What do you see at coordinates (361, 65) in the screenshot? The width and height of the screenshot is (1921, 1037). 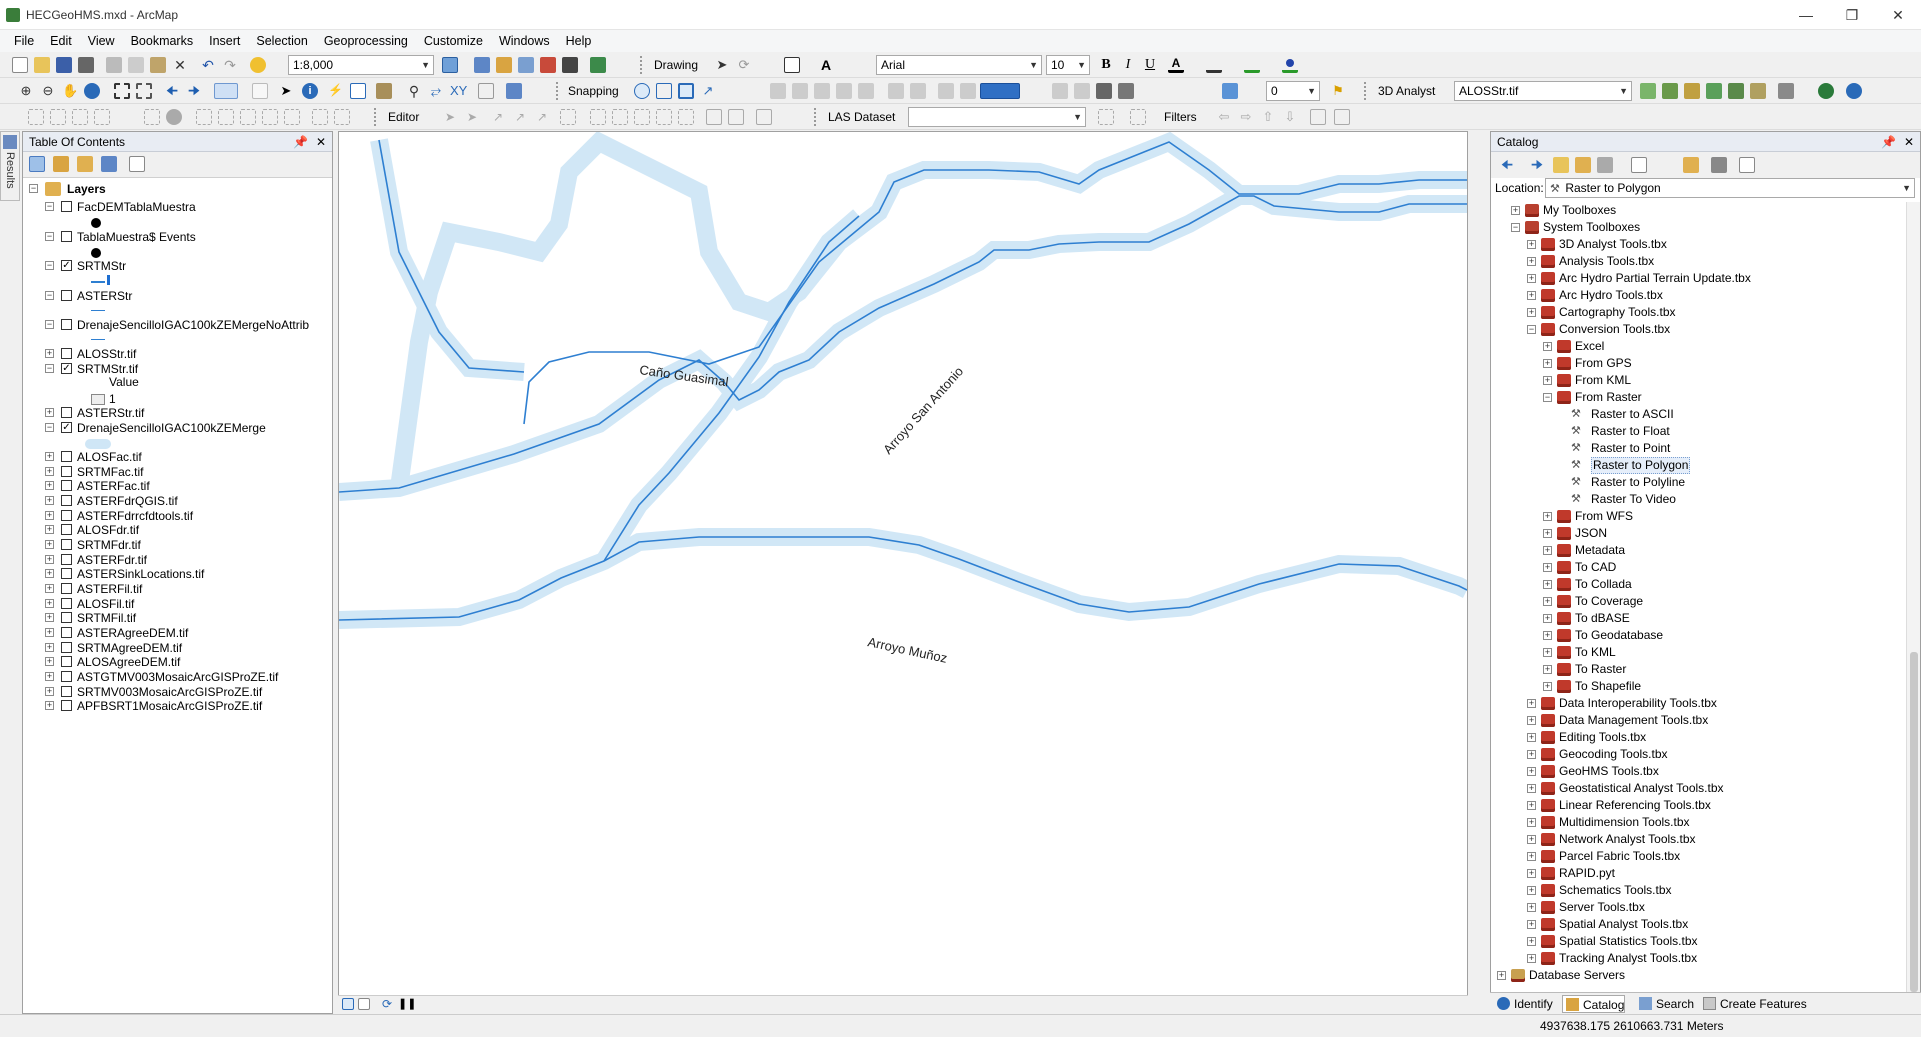 I see `map-scale-combo: 1:8,000 ▼` at bounding box center [361, 65].